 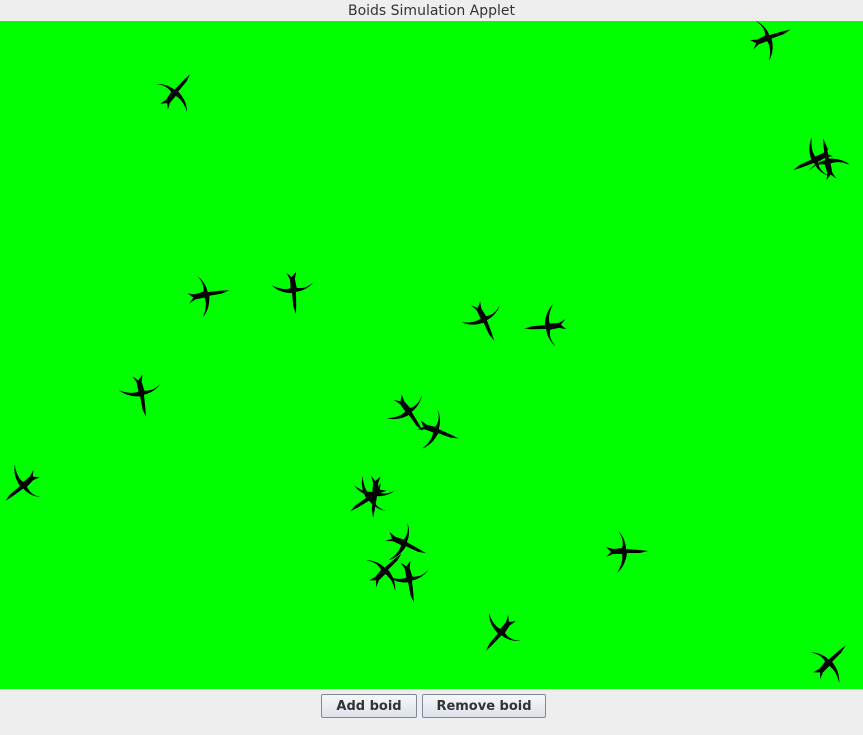 I want to click on window-title: Boids Simulation Applet, so click(x=431, y=11).